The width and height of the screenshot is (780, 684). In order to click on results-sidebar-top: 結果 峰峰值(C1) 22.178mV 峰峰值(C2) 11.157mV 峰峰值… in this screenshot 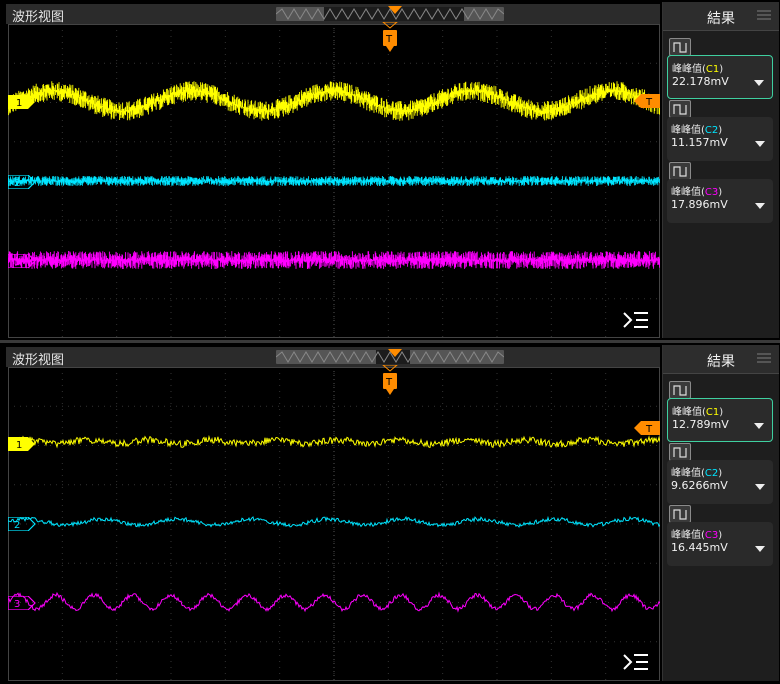, I will do `click(720, 170)`.